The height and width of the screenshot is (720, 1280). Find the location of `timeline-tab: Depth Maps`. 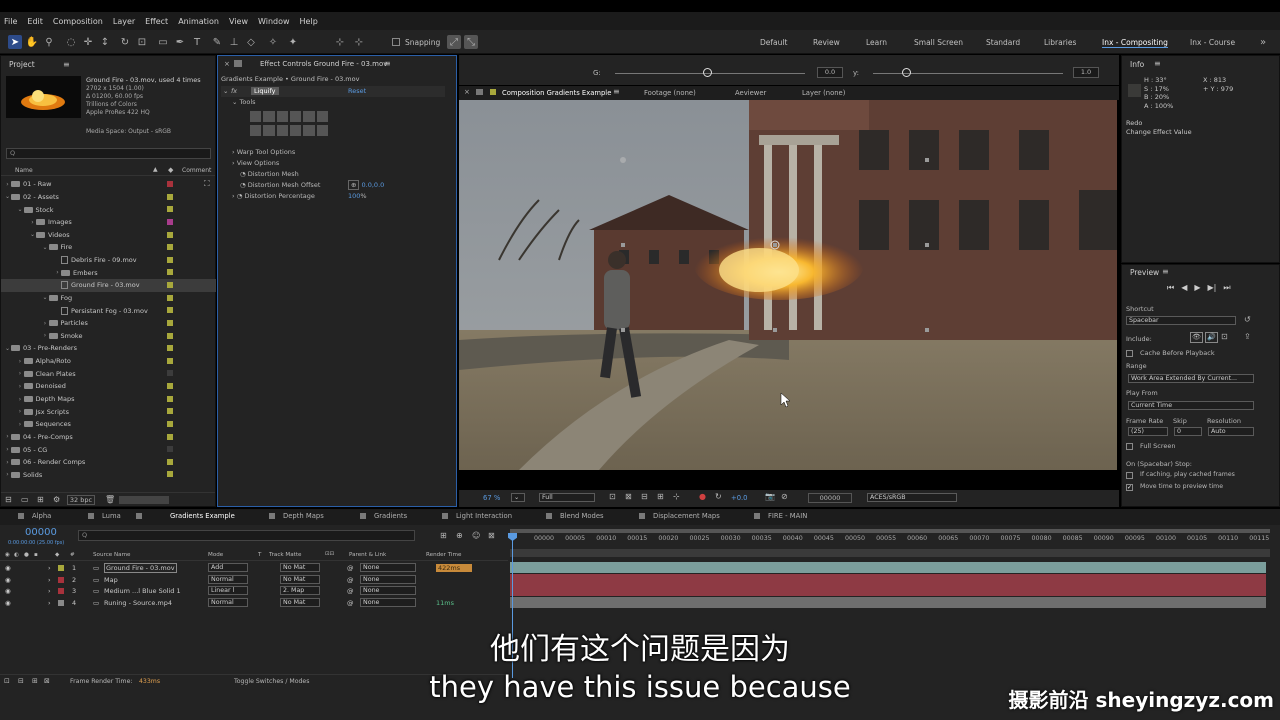

timeline-tab: Depth Maps is located at coordinates (303, 516).